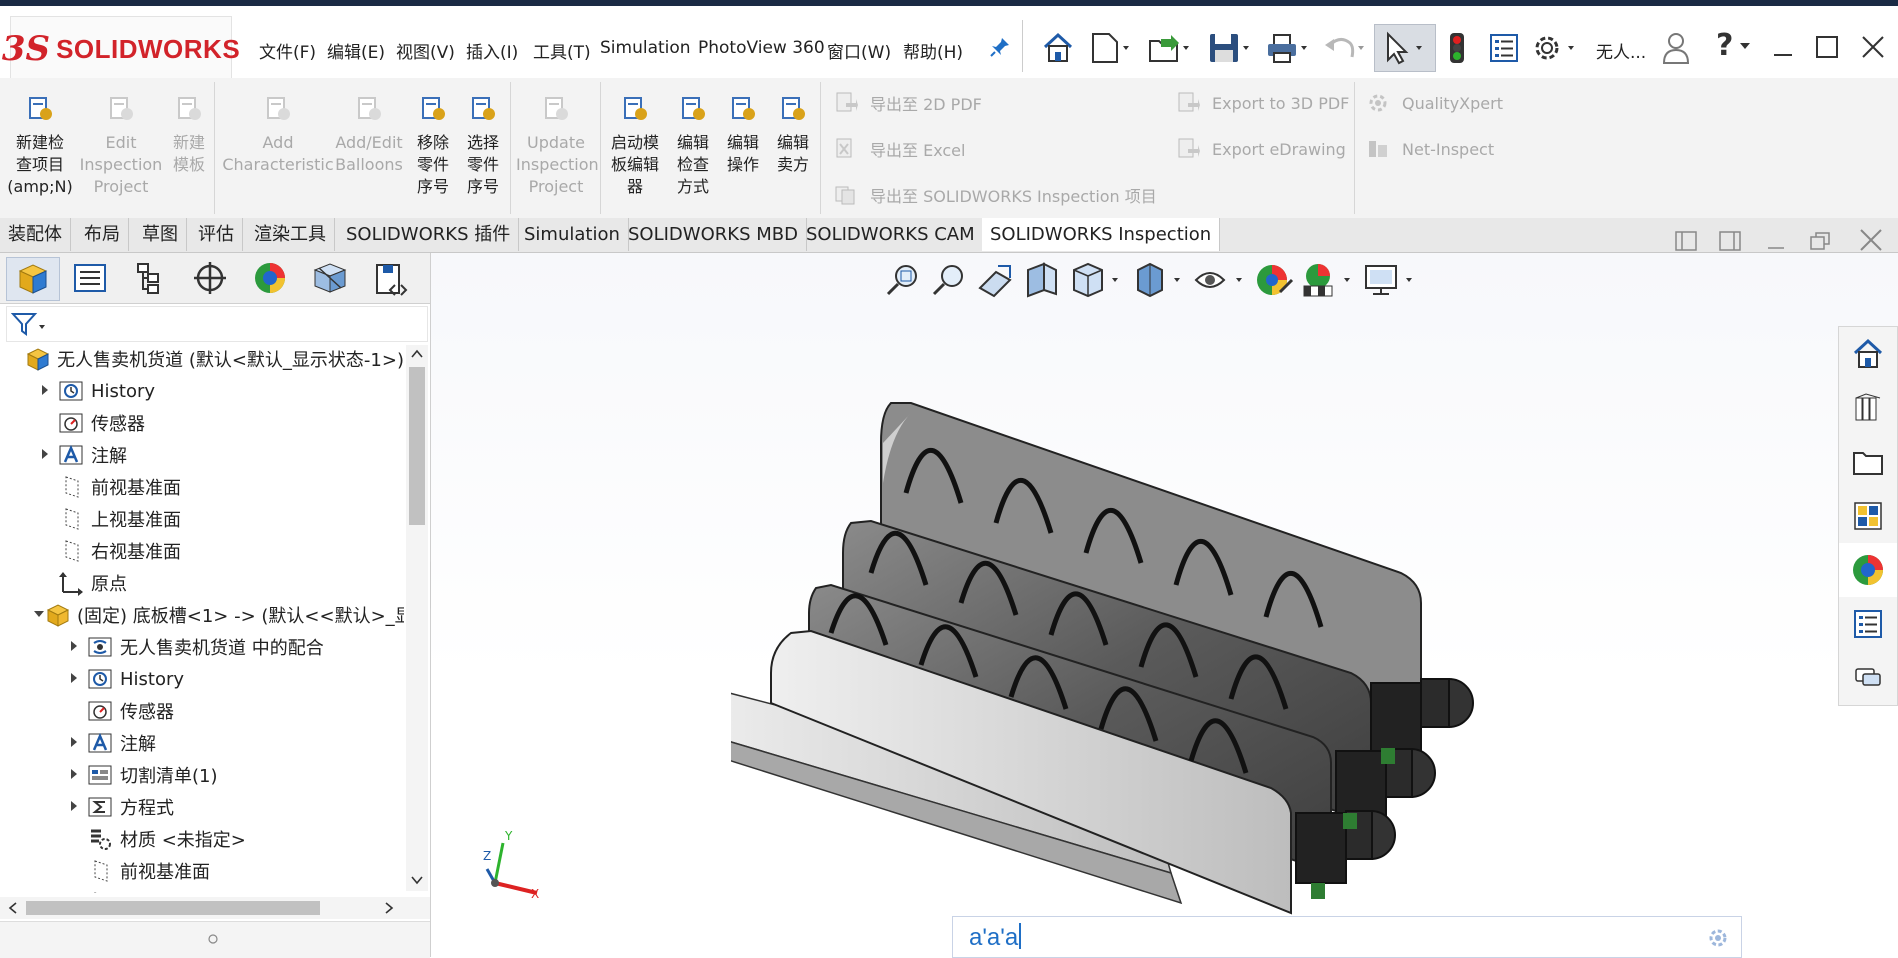 This screenshot has height=958, width=1898. What do you see at coordinates (761, 48) in the screenshot?
I see `menu-photoview: PhotoView 360` at bounding box center [761, 48].